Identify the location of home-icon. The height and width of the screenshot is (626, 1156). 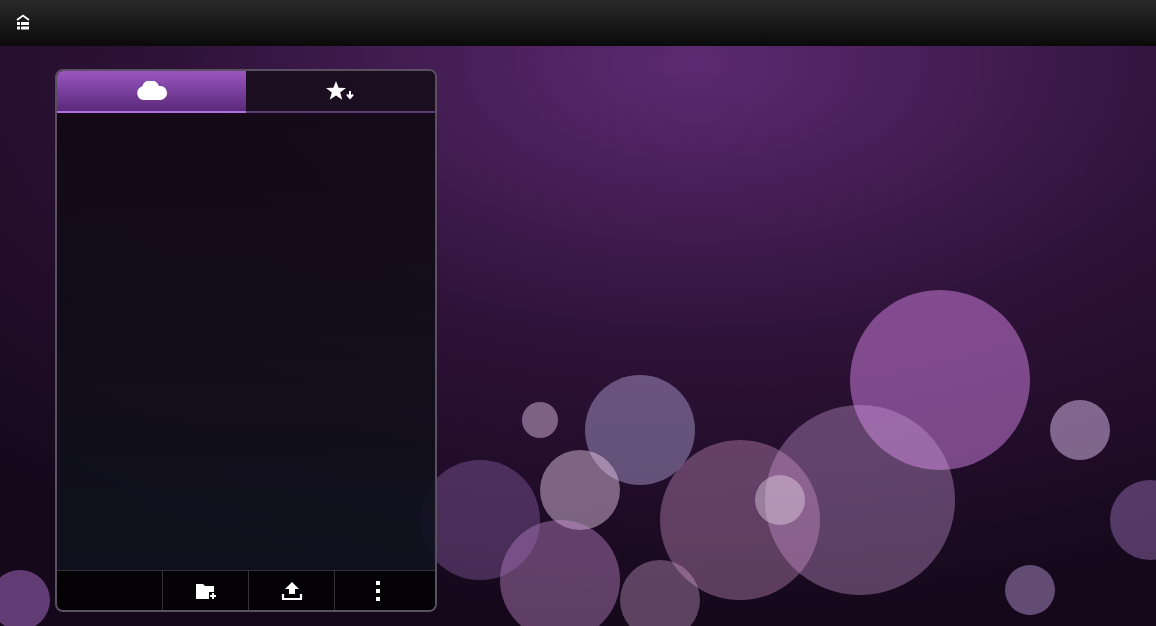
(23, 23).